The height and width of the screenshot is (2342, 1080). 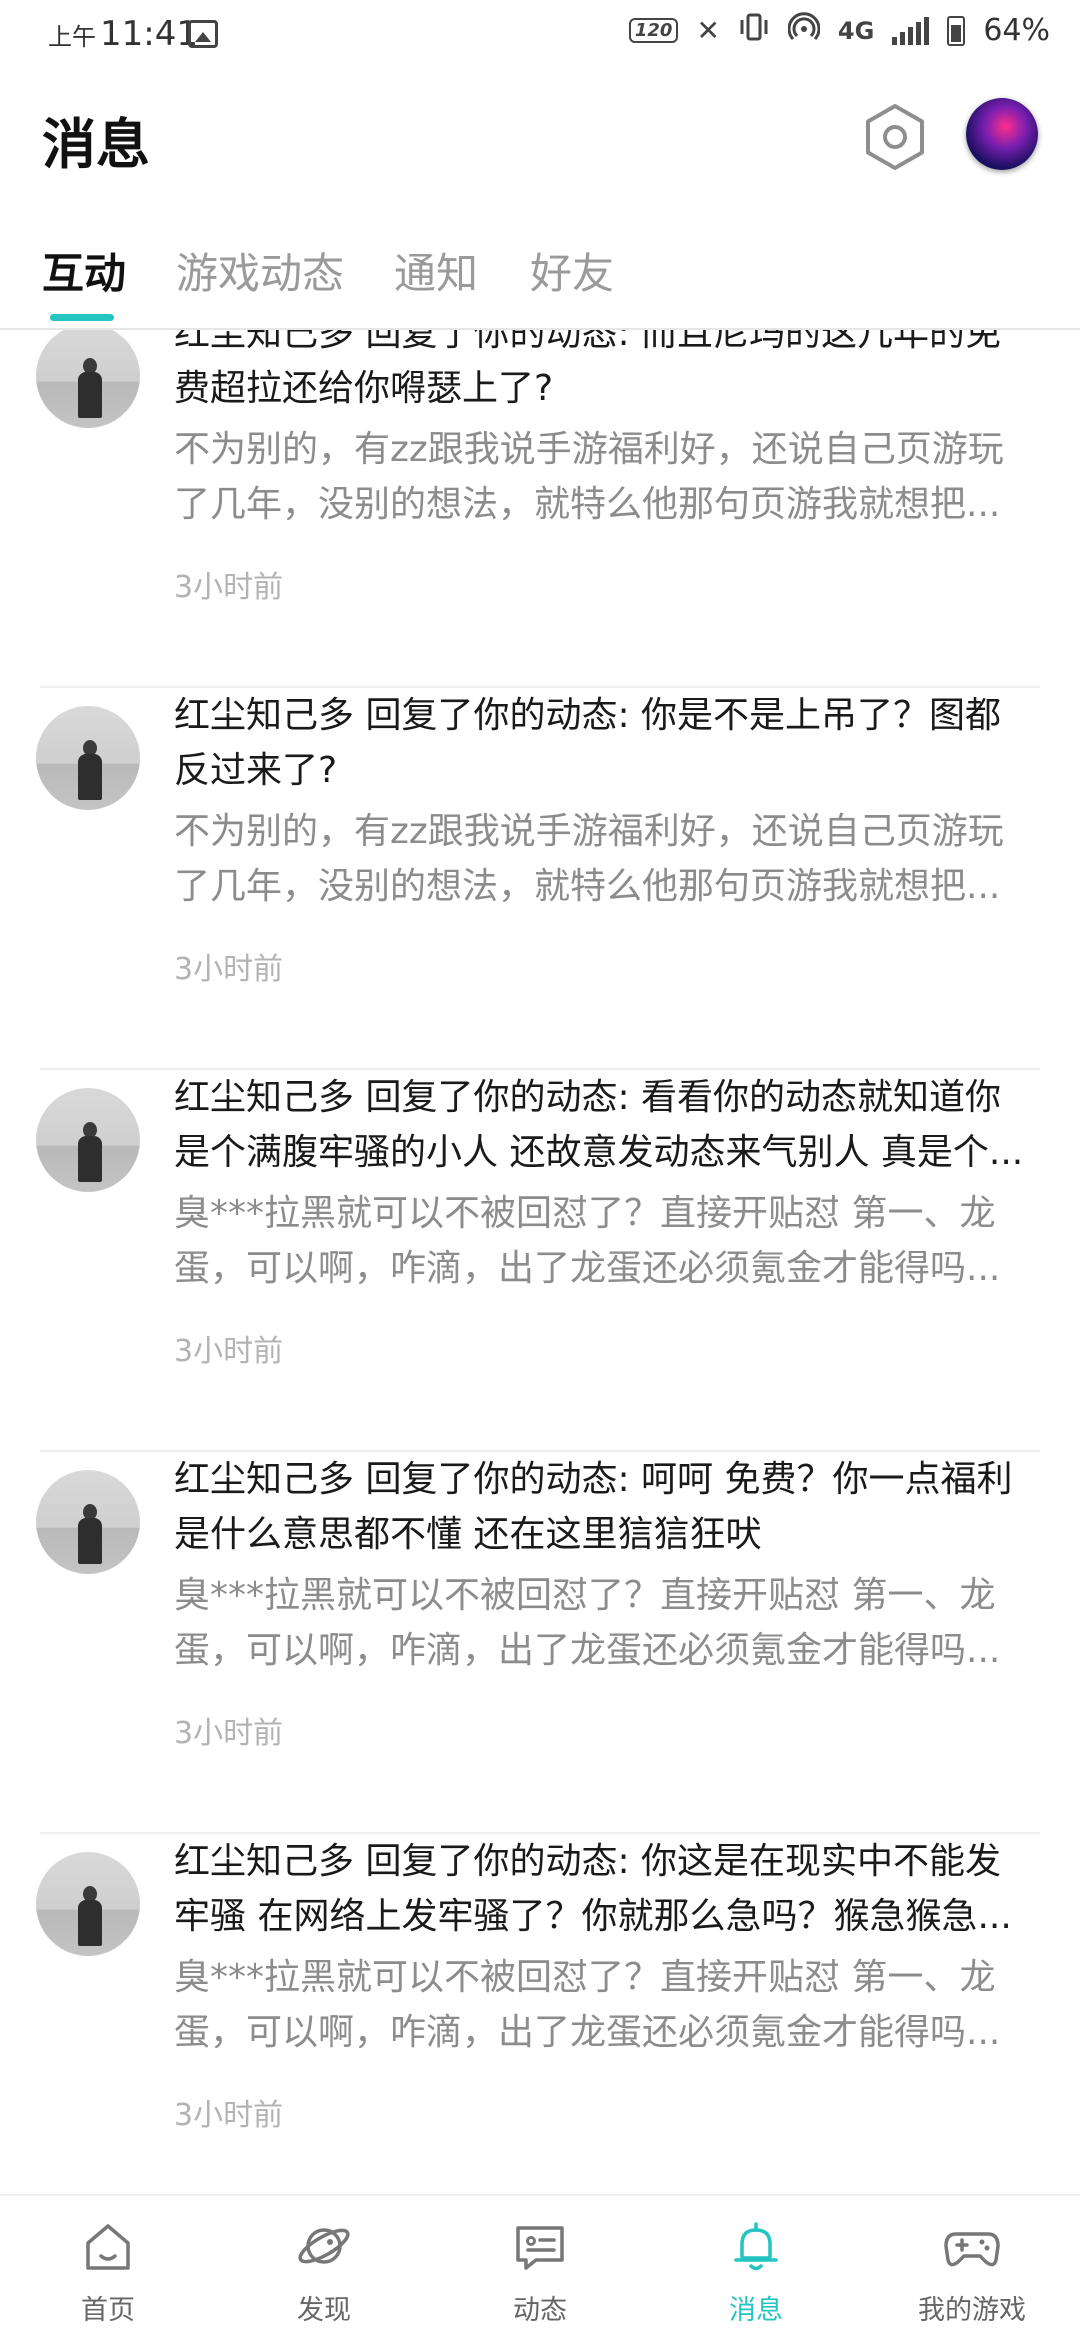 I want to click on status-indicators: 120 ✕ 4G 64%, so click(x=839, y=30).